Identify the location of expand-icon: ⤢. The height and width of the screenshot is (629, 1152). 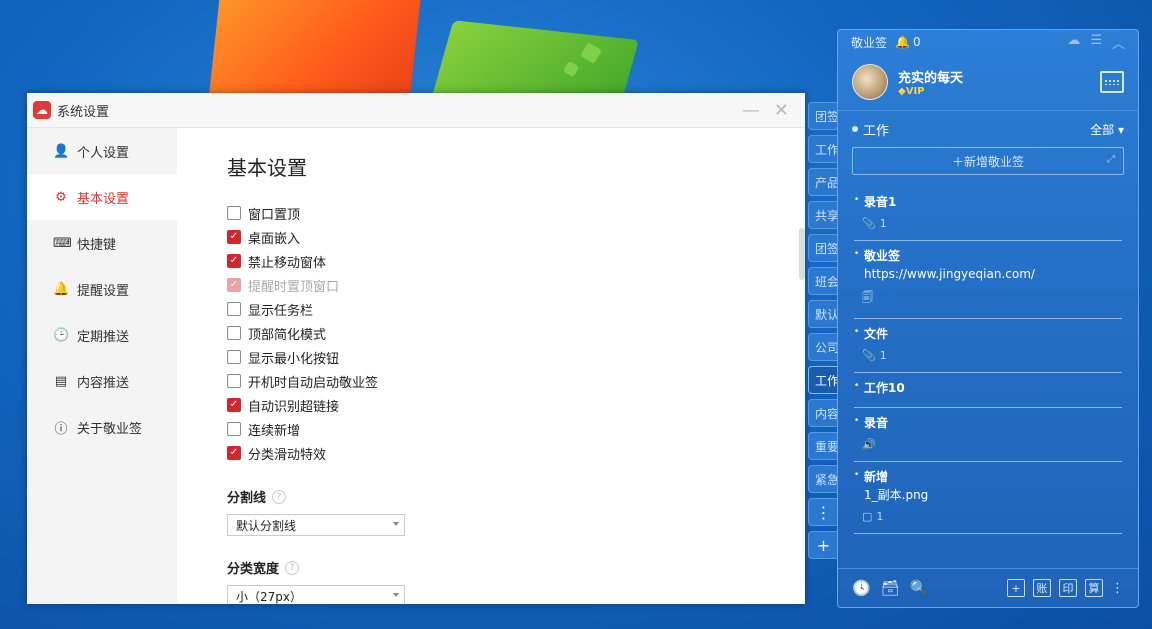
(1111, 159).